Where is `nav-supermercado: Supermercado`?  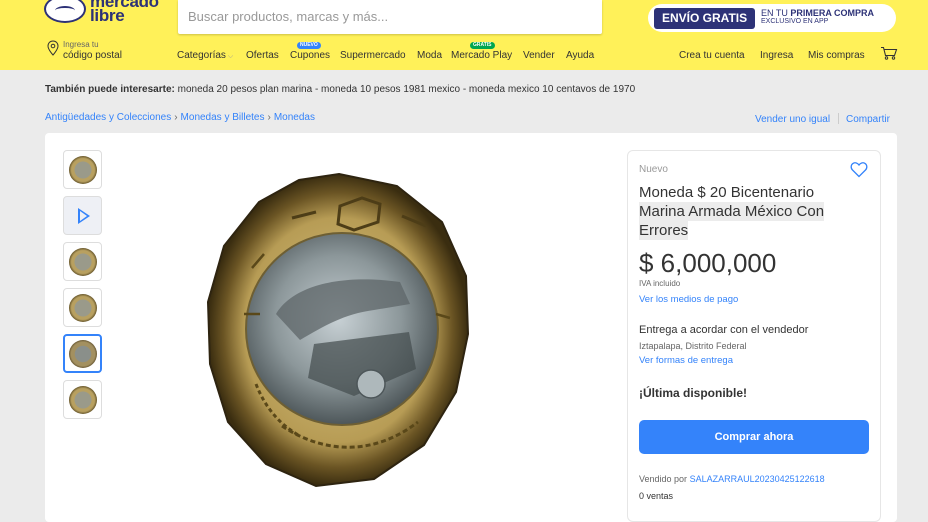
nav-supermercado: Supermercado is located at coordinates (373, 55).